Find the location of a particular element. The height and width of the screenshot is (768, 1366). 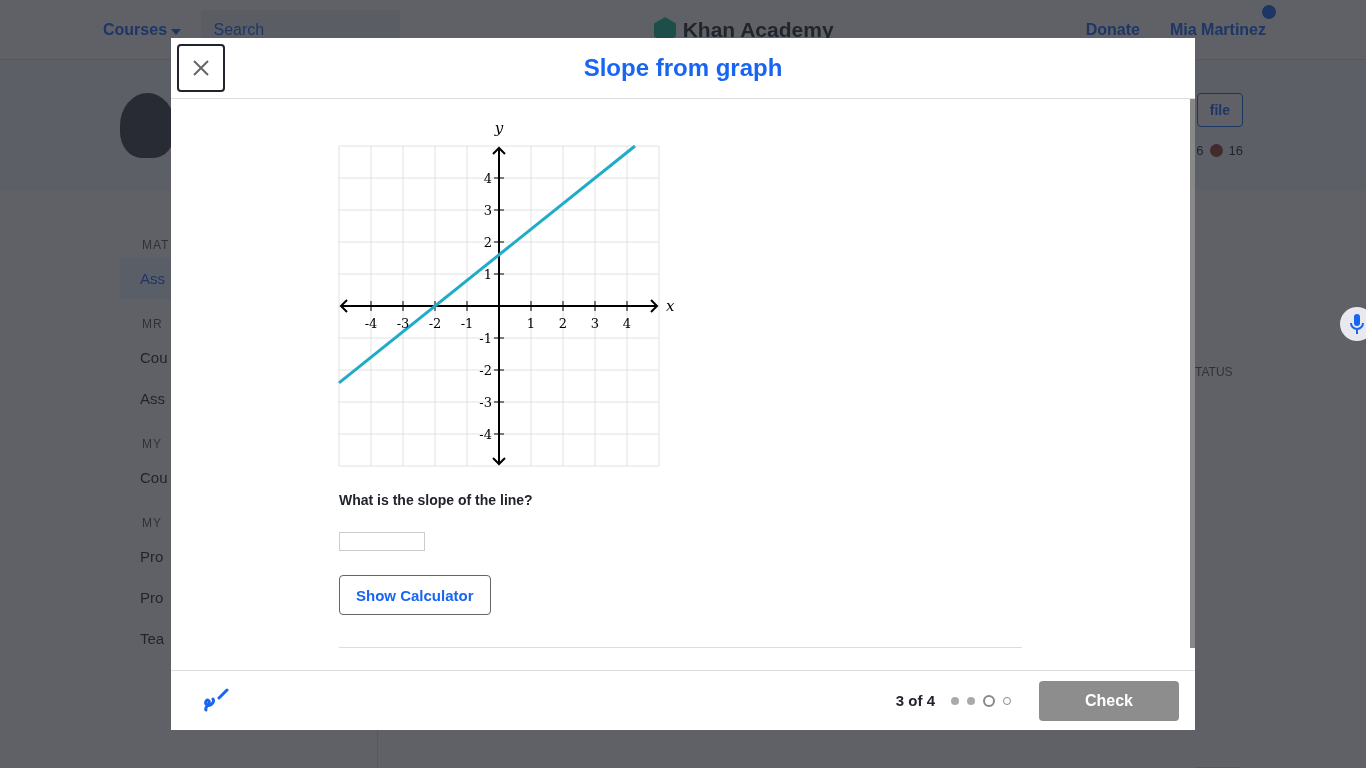

close-button is located at coordinates (201, 68).